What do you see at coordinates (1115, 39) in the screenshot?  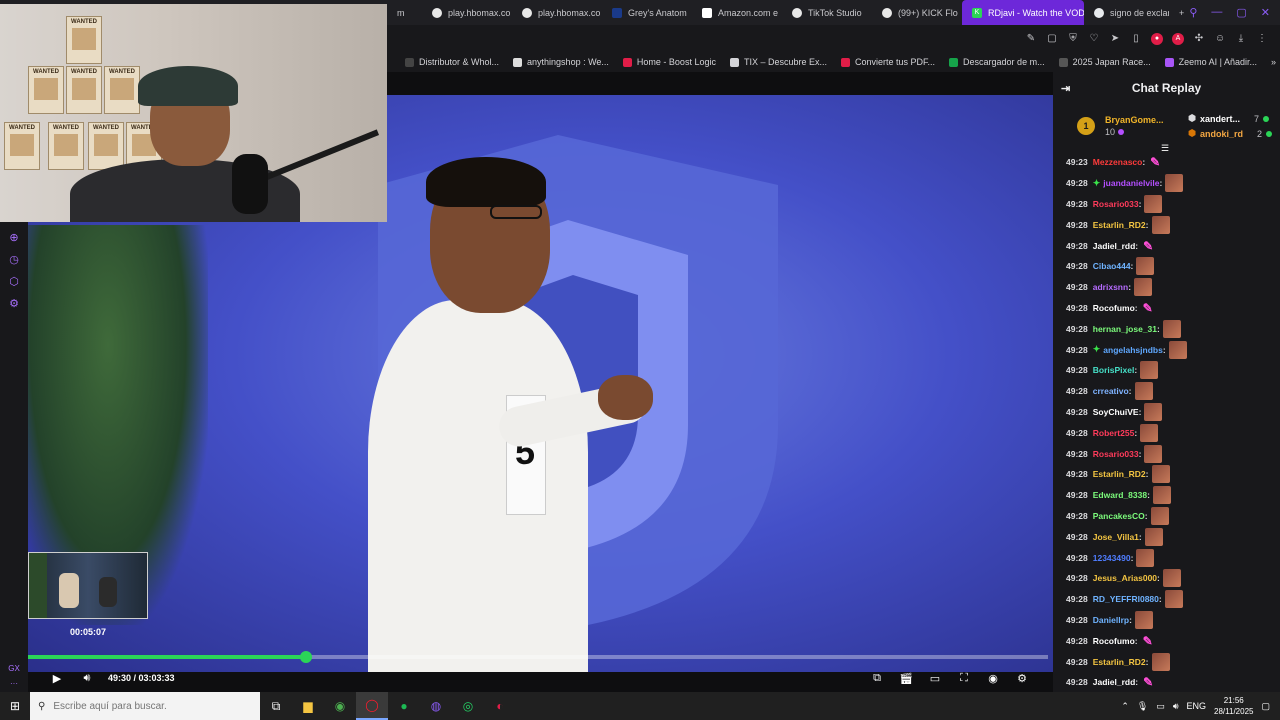 I see `send-icon: ➤` at bounding box center [1115, 39].